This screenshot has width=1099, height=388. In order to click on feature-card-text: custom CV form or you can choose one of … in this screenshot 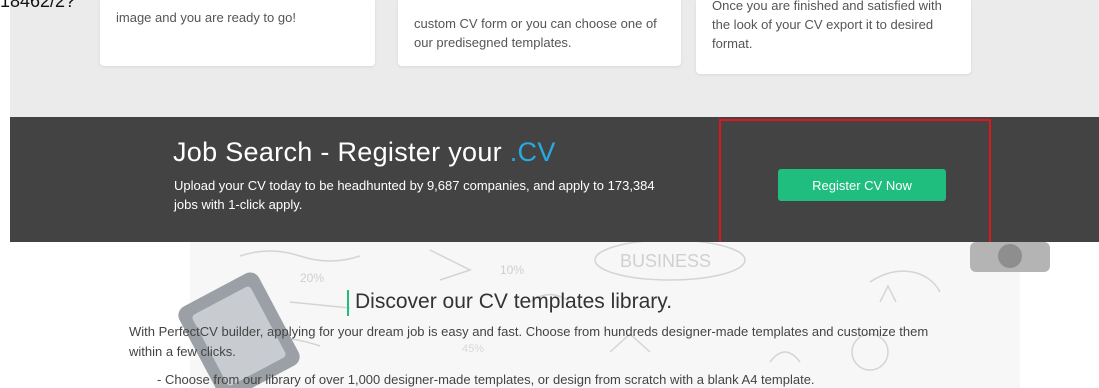, I will do `click(535, 33)`.